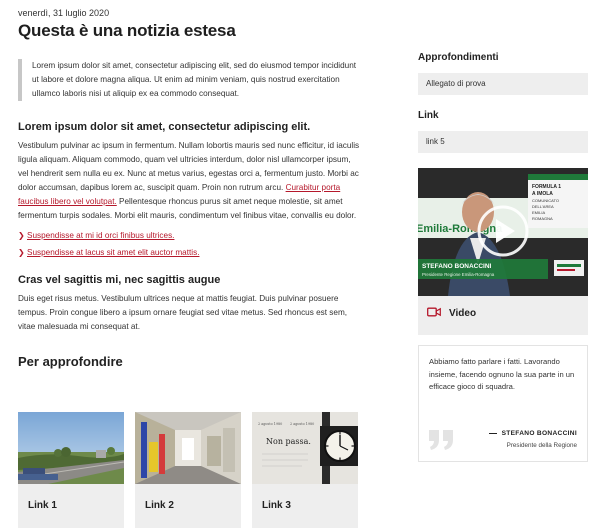  Describe the element at coordinates (543, 206) in the screenshot. I see `svg-text: DELL'AREA` at that location.